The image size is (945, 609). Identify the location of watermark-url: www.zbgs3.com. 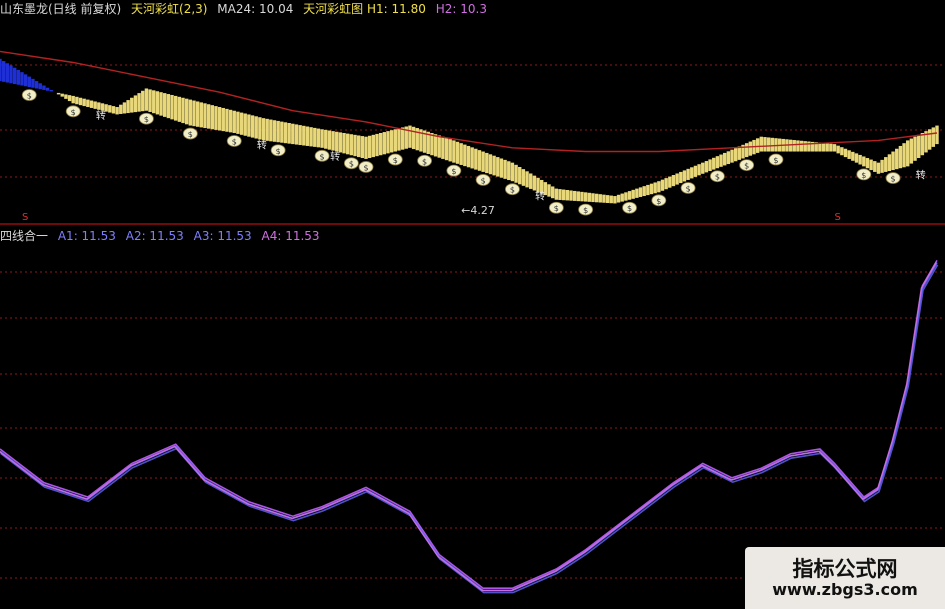
(845, 589).